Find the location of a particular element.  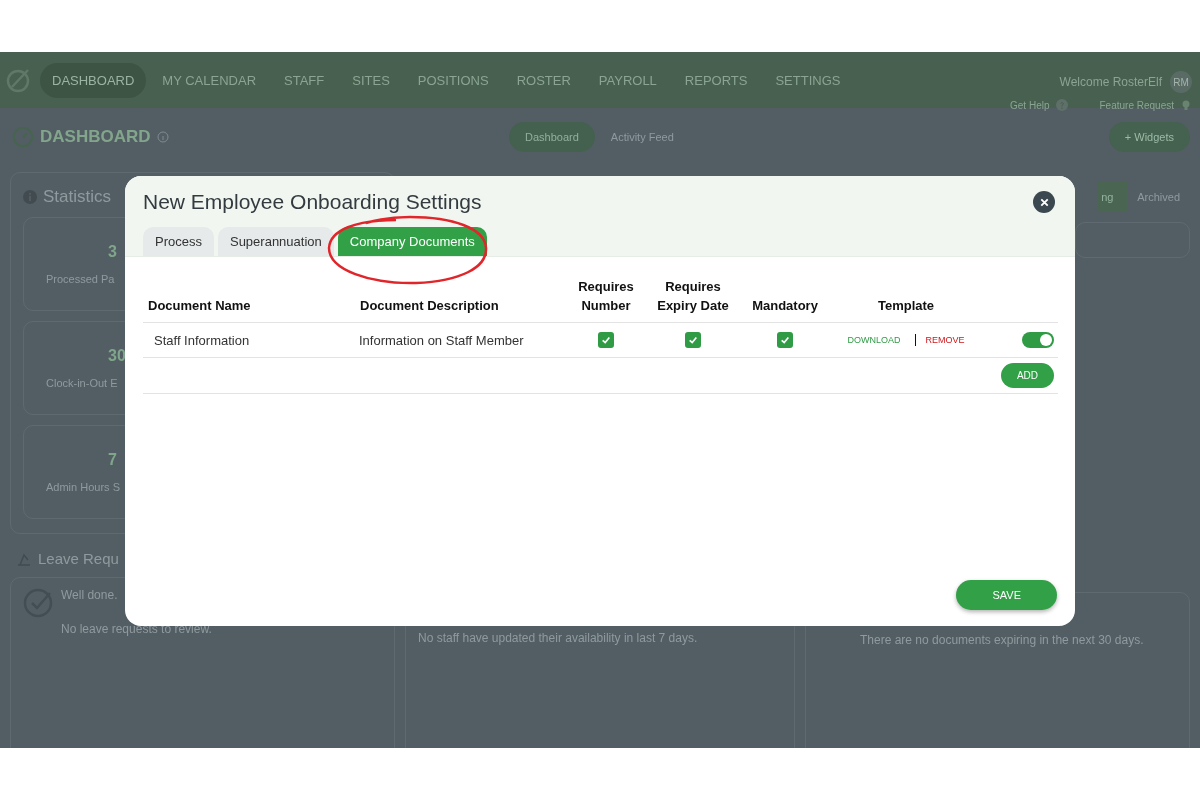

dialog-tab: Process is located at coordinates (178, 241).